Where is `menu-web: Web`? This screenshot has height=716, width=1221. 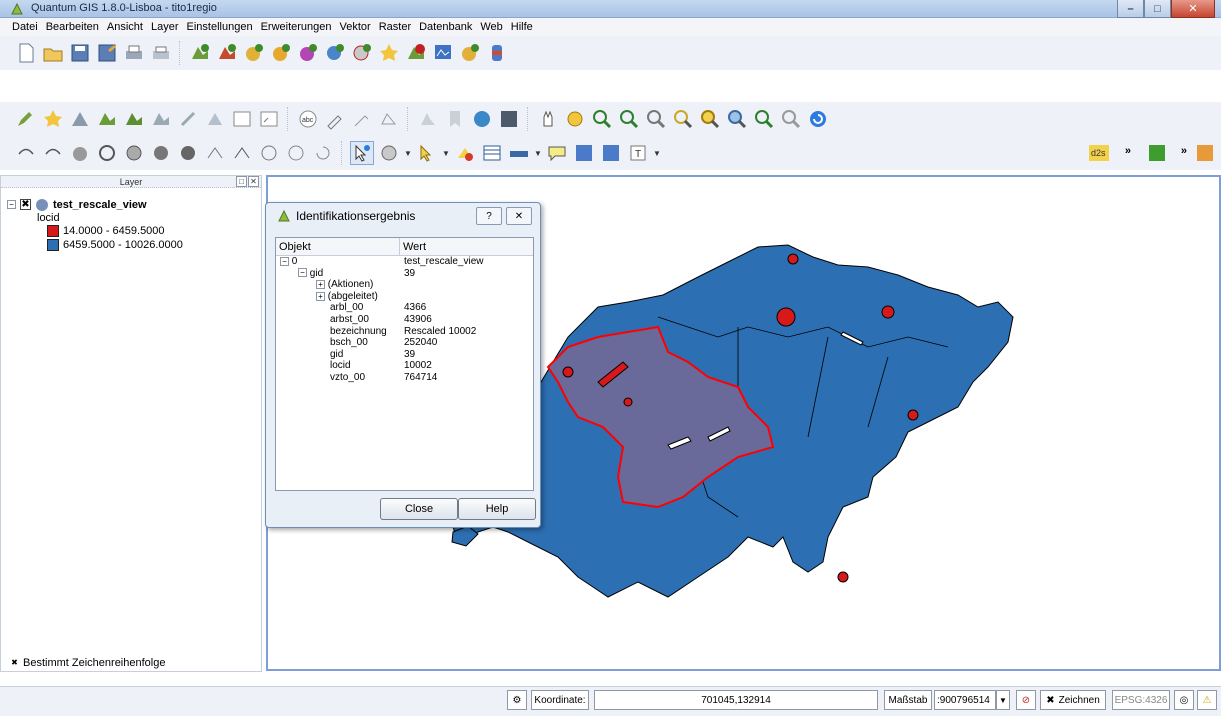 menu-web: Web is located at coordinates (491, 27).